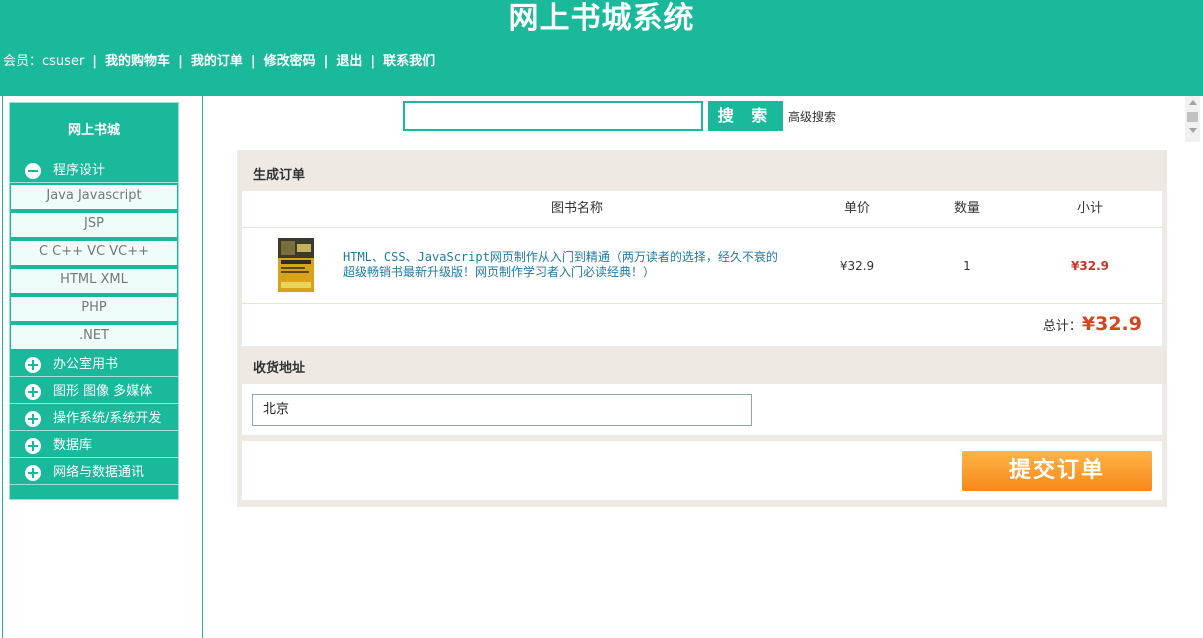  What do you see at coordinates (502, 410) in the screenshot?
I see `address-input: 北京` at bounding box center [502, 410].